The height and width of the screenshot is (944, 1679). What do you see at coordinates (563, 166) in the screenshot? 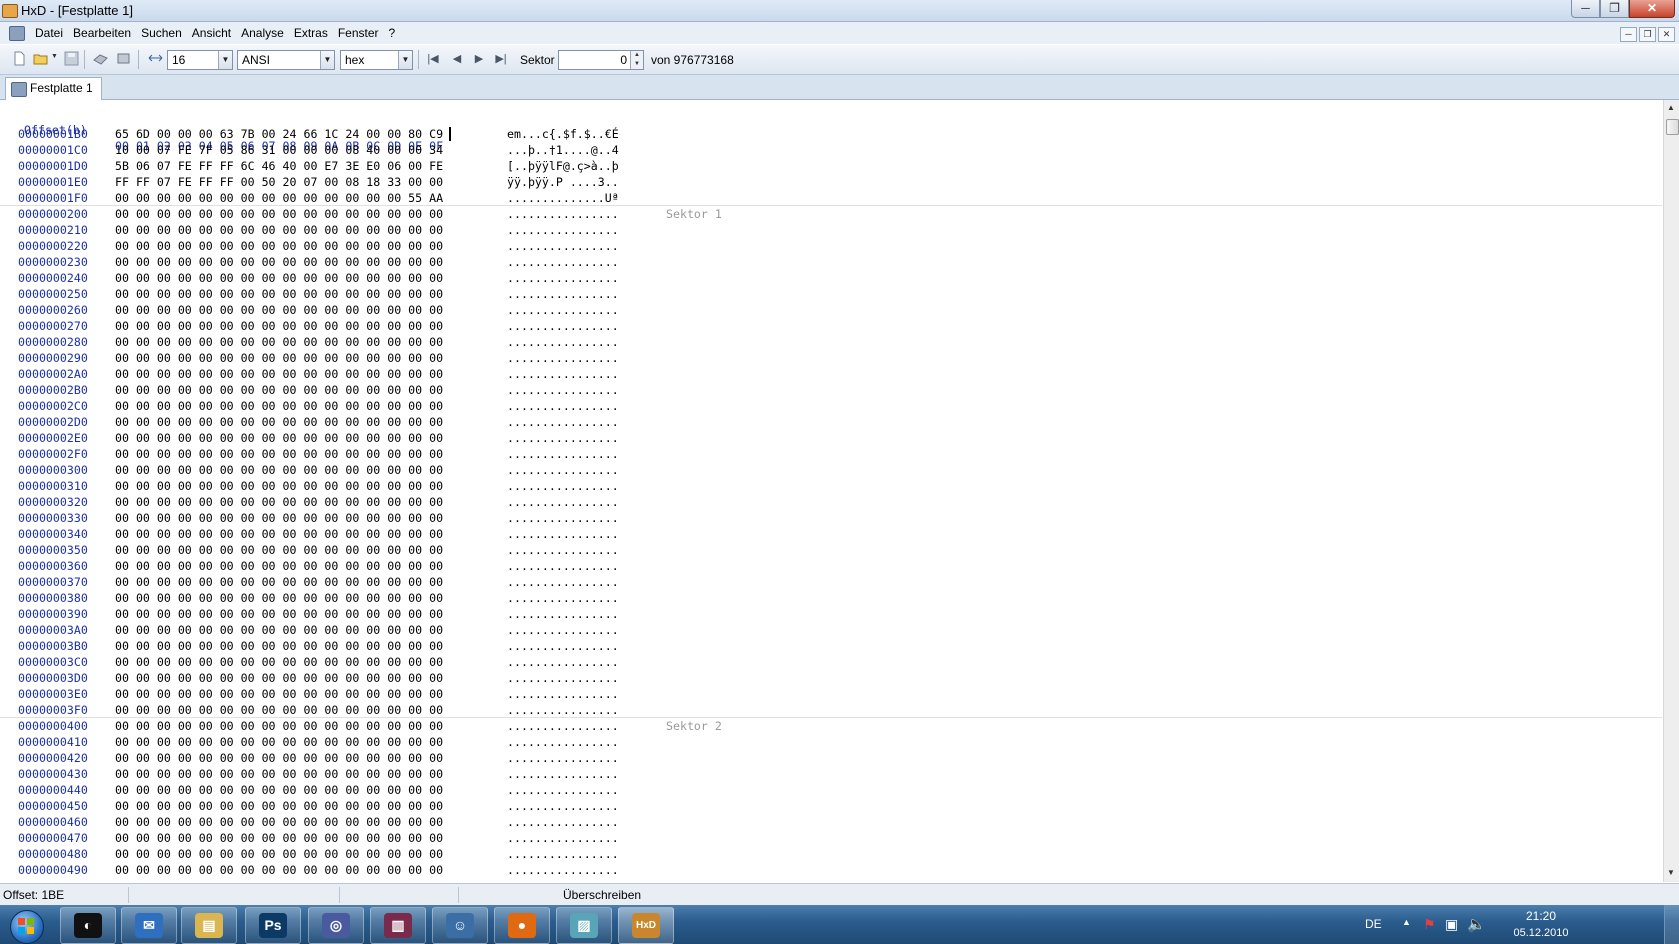
I see `row-ascii: [..þÿÿlF@.ç>à..þ` at bounding box center [563, 166].